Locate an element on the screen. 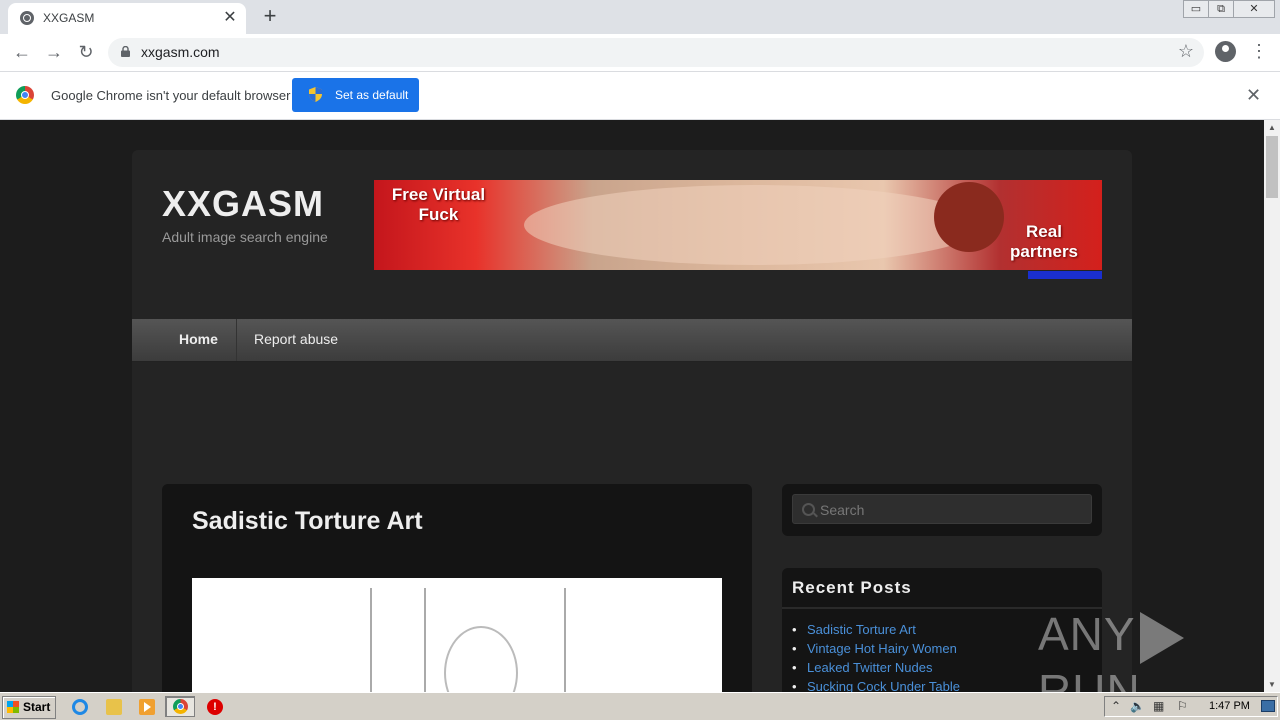 The height and width of the screenshot is (720, 1280). scrollbar-thumb is located at coordinates (1272, 167).